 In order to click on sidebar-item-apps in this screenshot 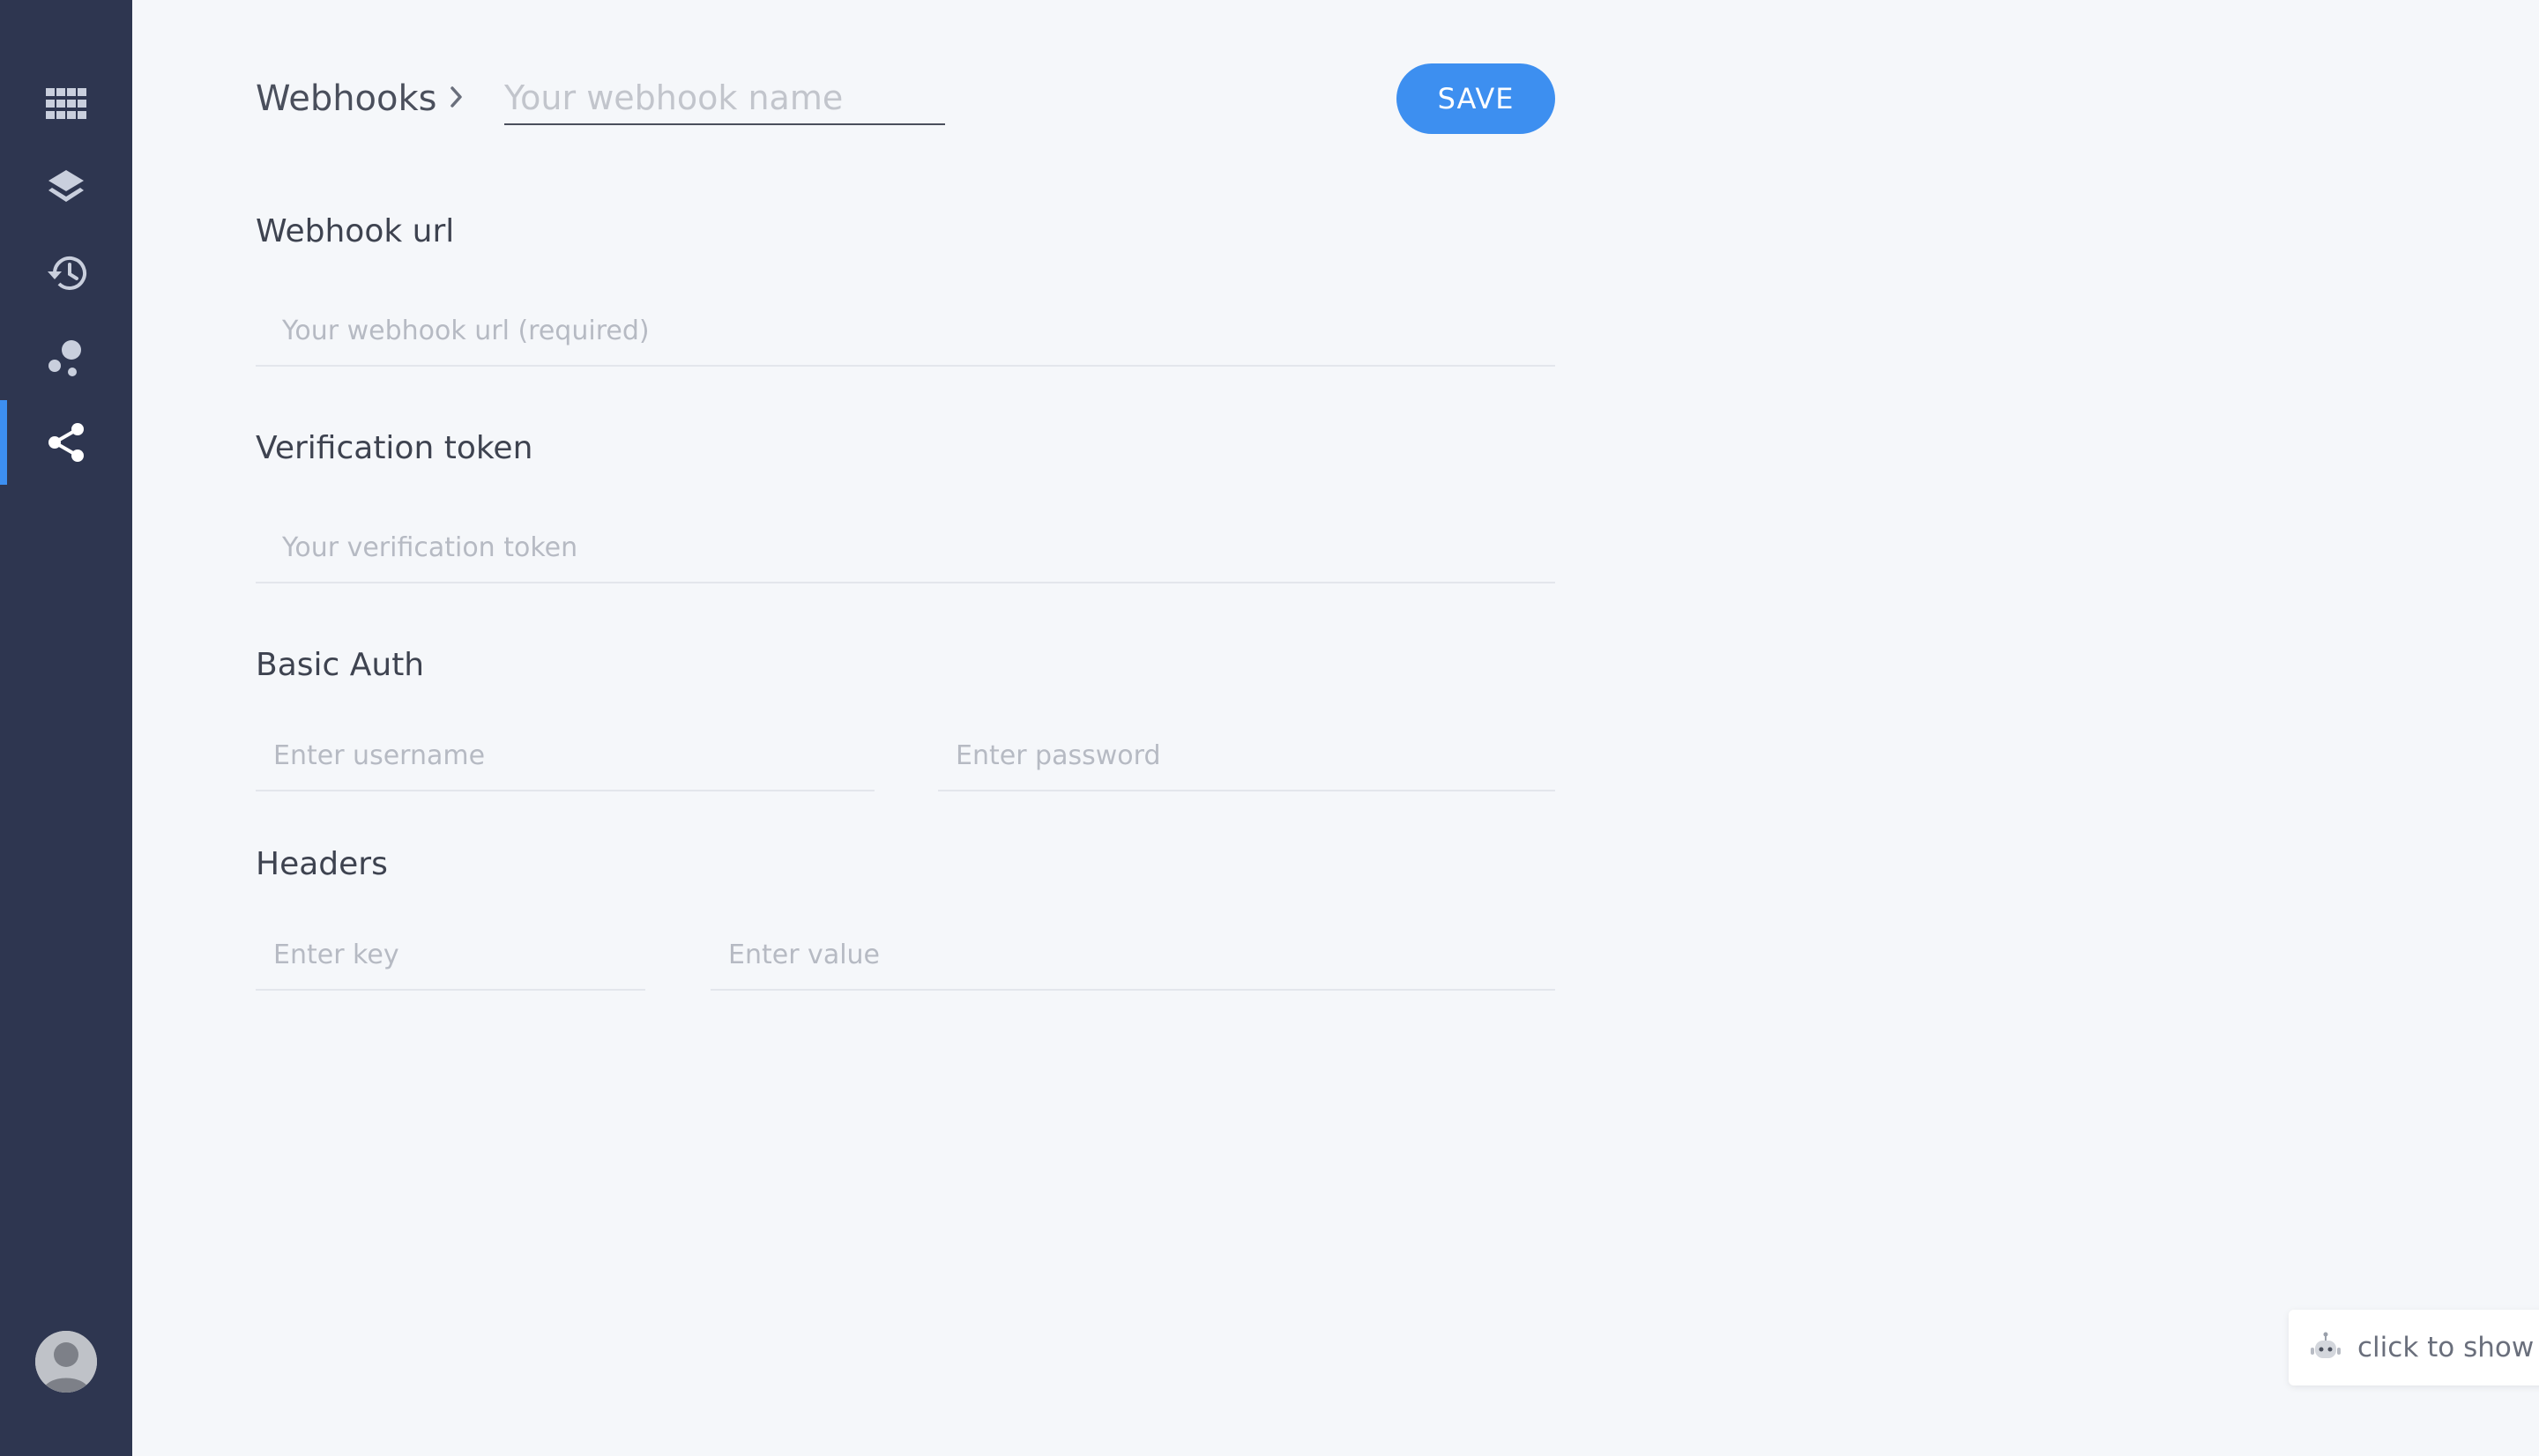, I will do `click(66, 104)`.